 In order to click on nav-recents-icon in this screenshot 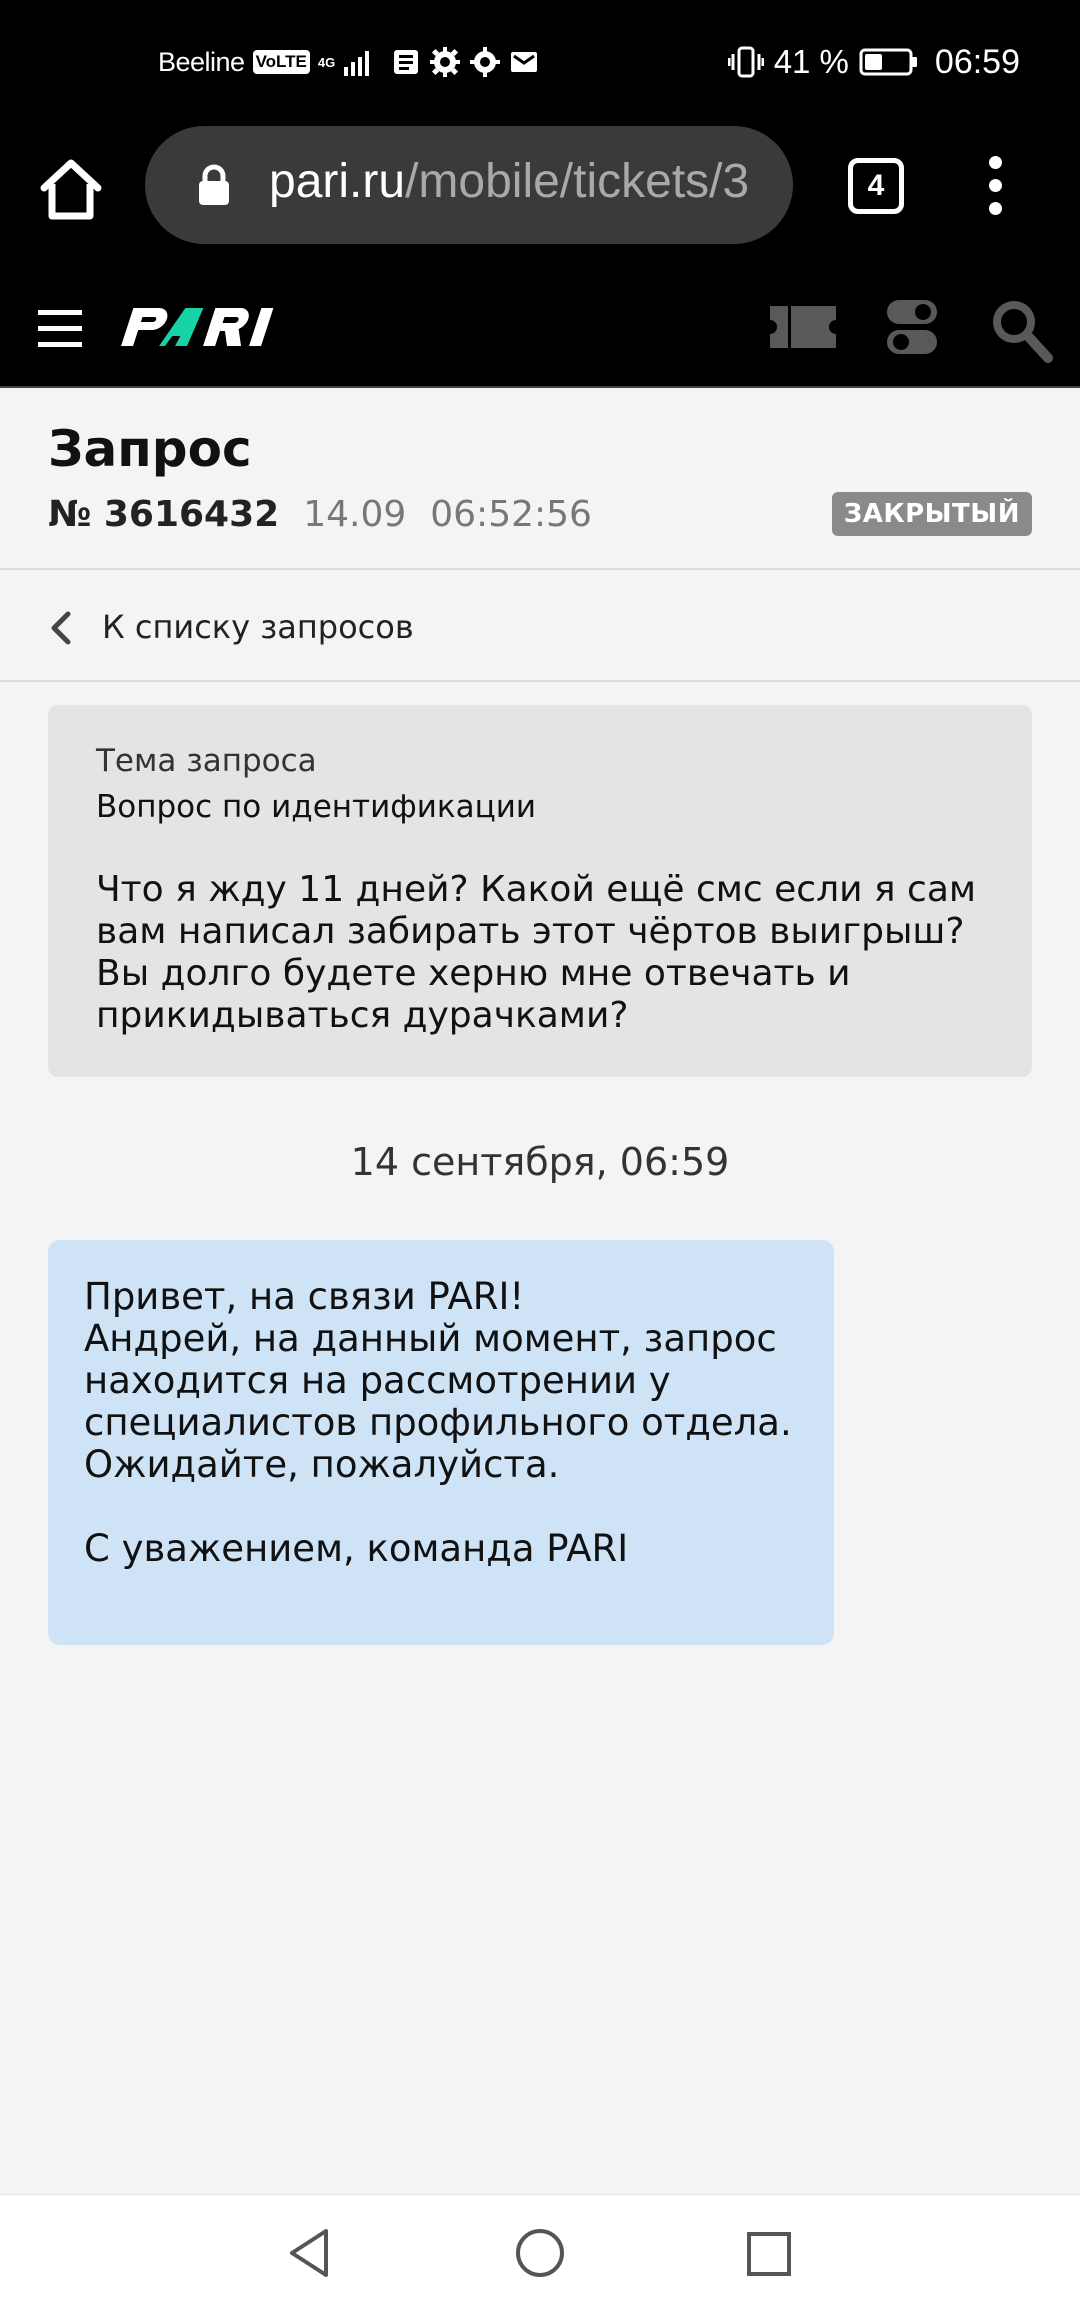, I will do `click(769, 2256)`.